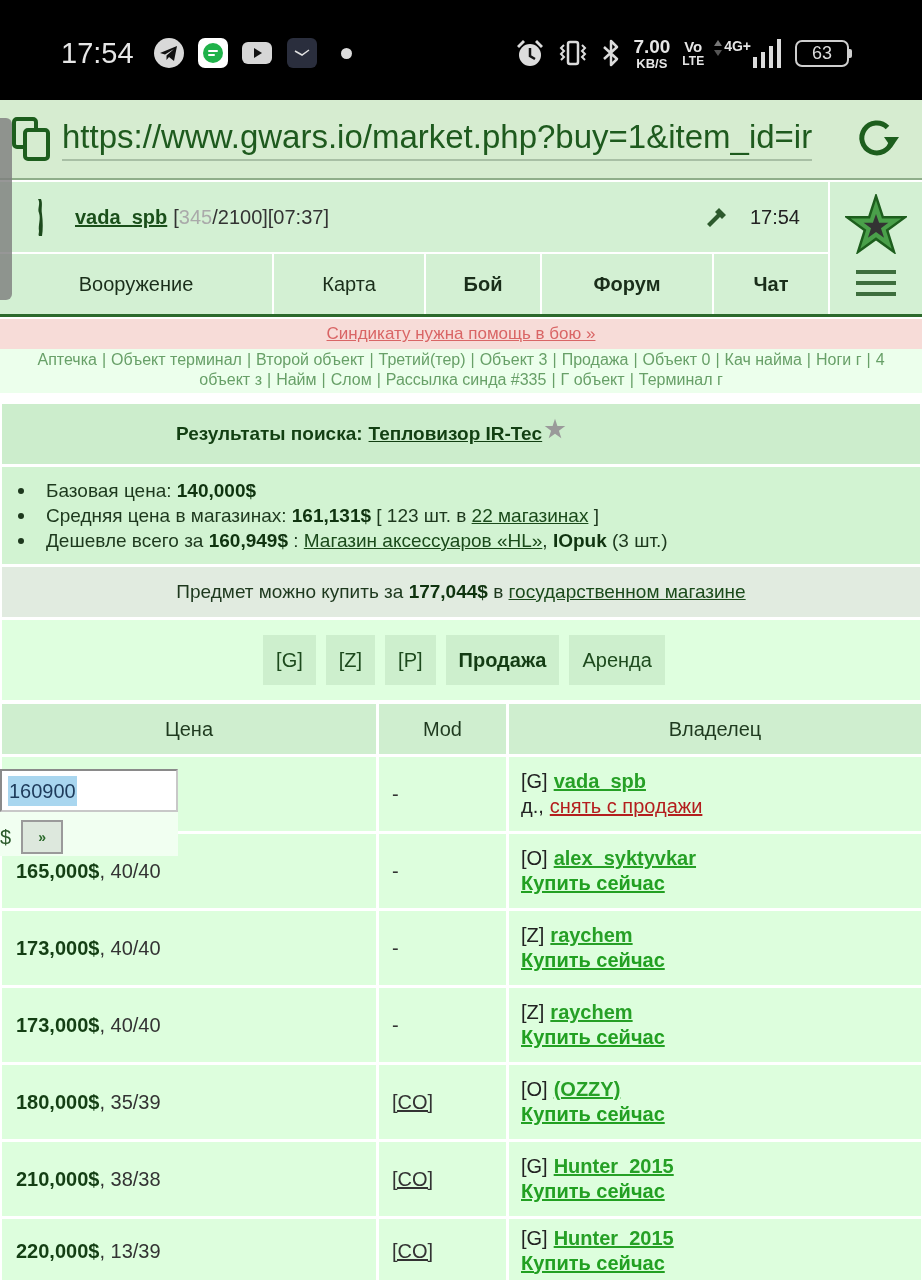 Image resolution: width=922 pixels, height=1280 pixels. I want to click on quick-link: Ноги г, so click(838, 360).